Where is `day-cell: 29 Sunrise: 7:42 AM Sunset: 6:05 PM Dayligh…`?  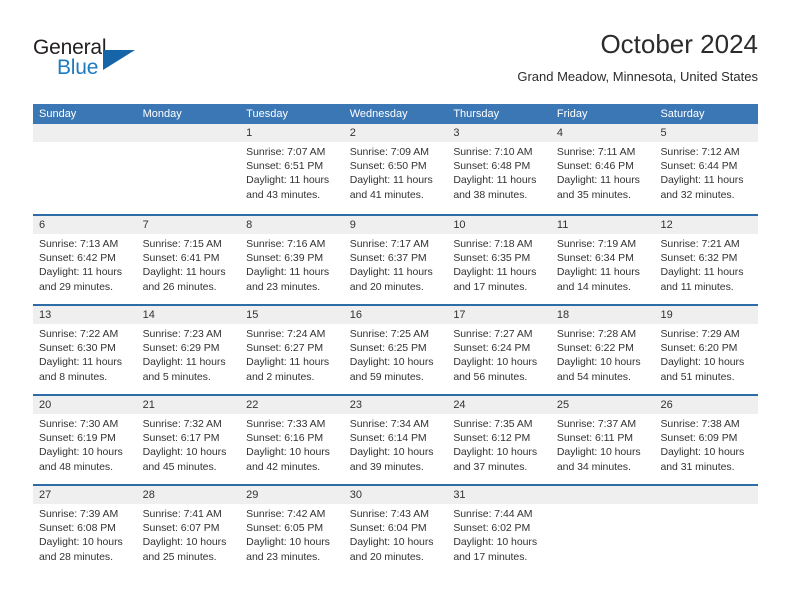
day-cell: 29 Sunrise: 7:42 AM Sunset: 6:05 PM Dayligh… is located at coordinates (292, 530).